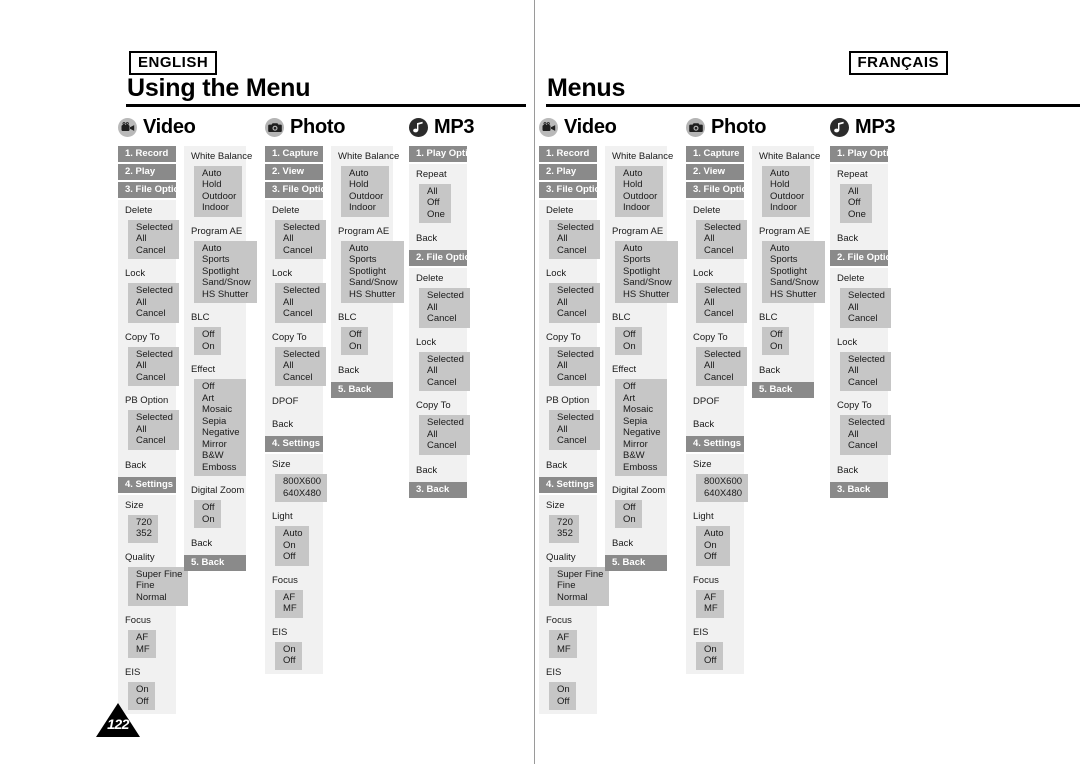 The image size is (1080, 764). Describe the element at coordinates (221, 433) in the screenshot. I see `menu-option-negative: Negative` at that location.